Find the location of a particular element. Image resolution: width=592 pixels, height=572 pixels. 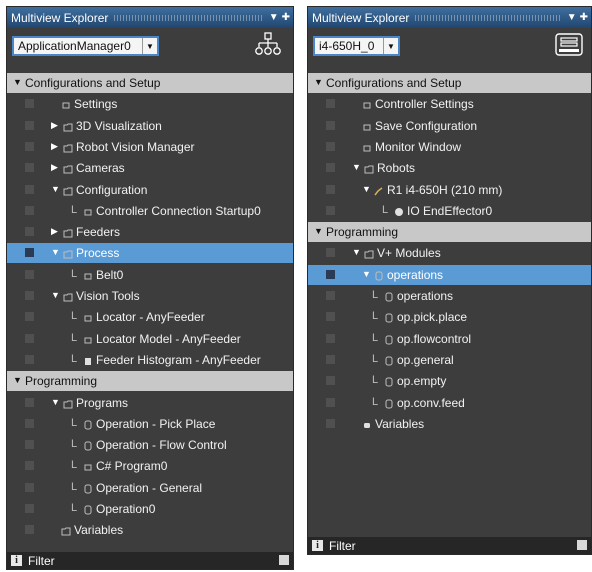

tree-item: ▼ operations is located at coordinates (449, 274).